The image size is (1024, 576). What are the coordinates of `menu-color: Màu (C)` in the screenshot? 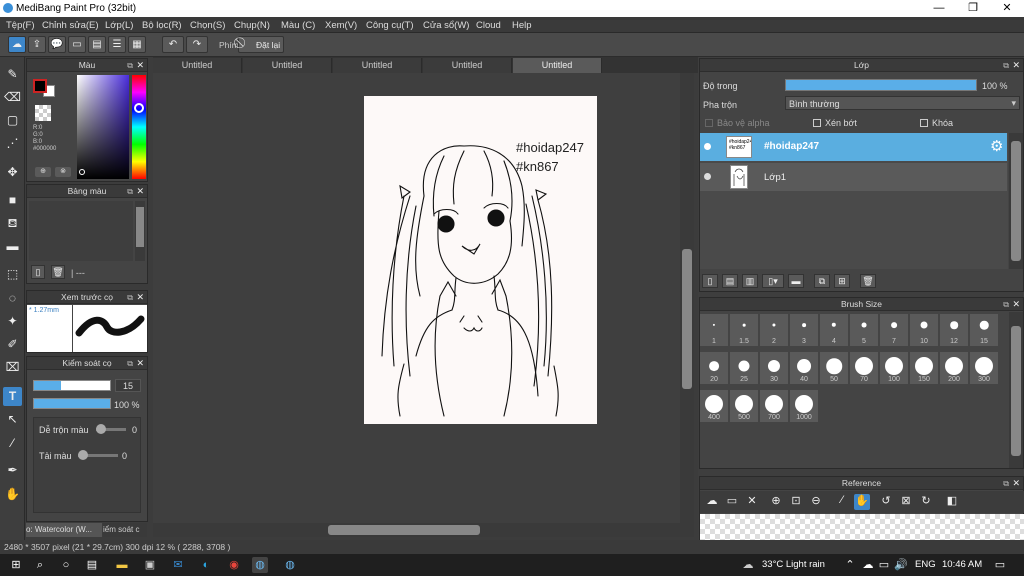 It's located at (298, 25).